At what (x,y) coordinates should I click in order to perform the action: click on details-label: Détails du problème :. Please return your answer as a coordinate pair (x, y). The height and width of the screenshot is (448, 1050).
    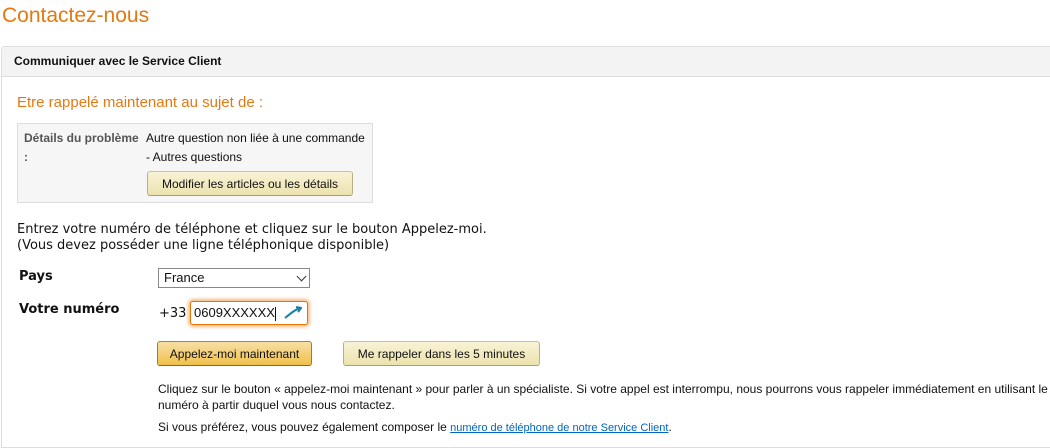
    Looking at the image, I should click on (81, 147).